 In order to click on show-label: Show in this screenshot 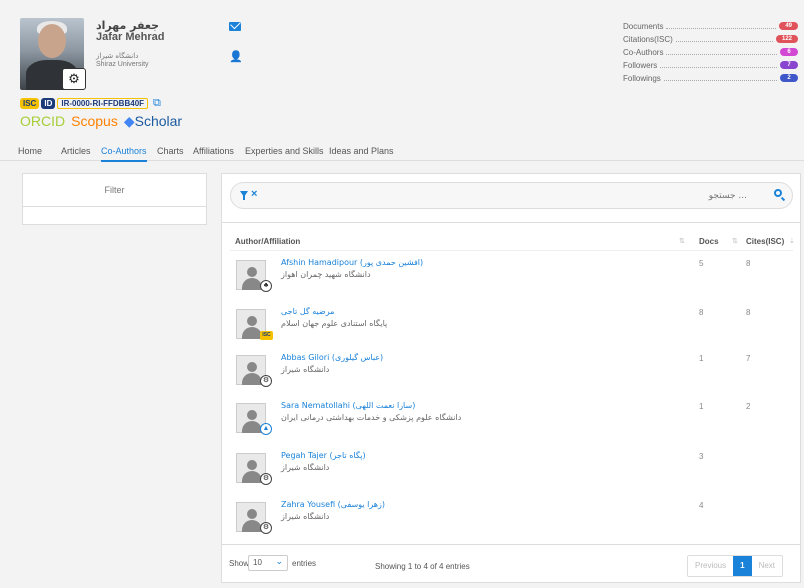, I will do `click(239, 563)`.